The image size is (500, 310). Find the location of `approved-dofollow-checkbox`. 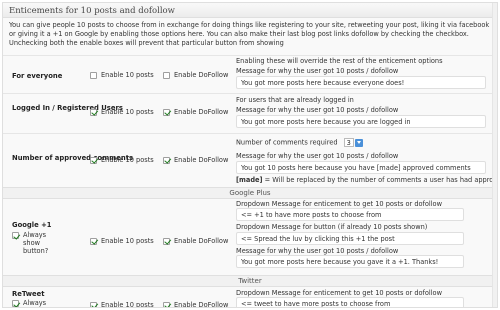

approved-dofollow-checkbox is located at coordinates (166, 160).